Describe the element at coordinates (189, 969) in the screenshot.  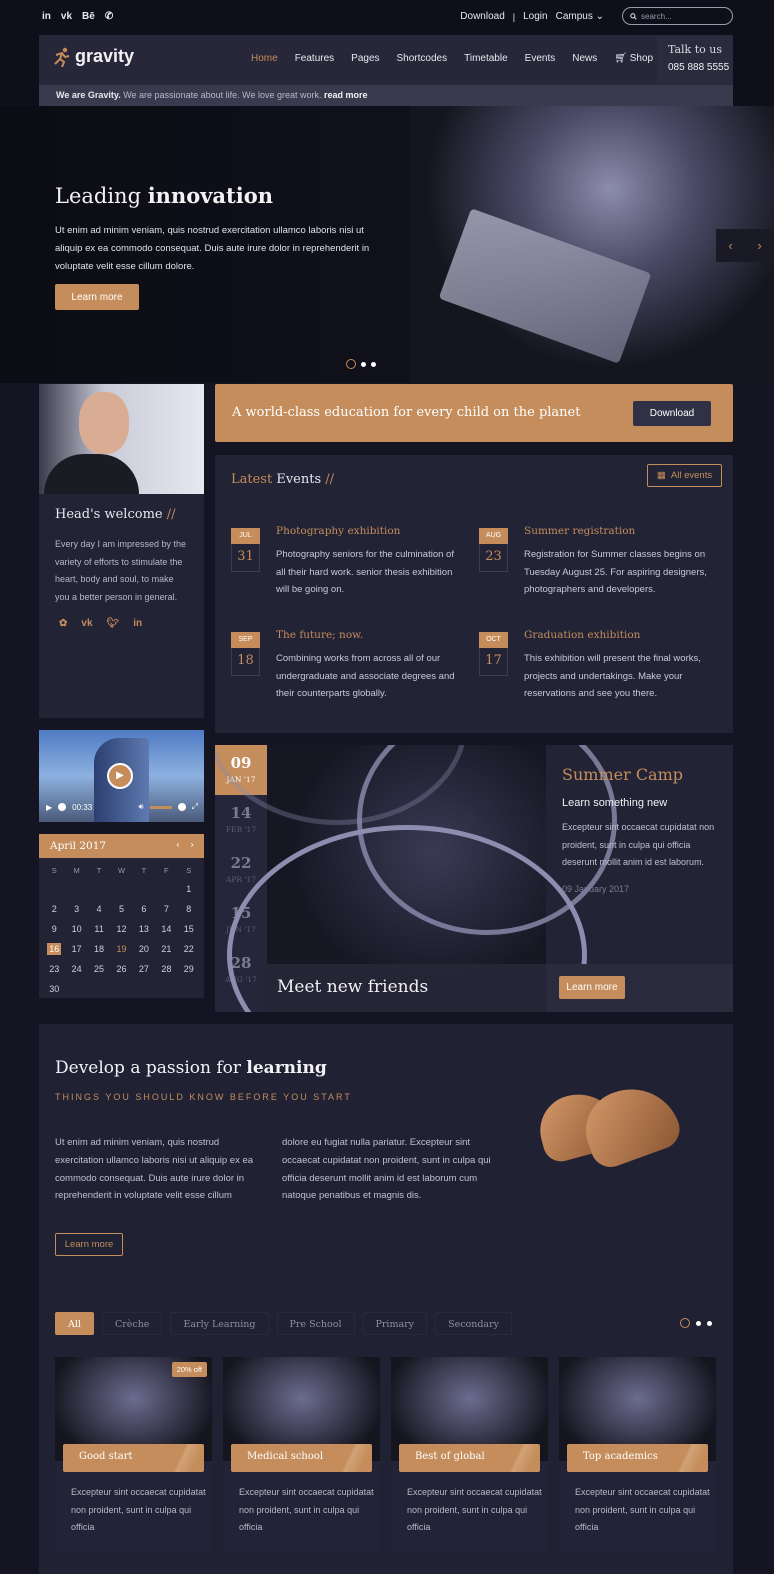
I see `calendar-day: 29` at that location.